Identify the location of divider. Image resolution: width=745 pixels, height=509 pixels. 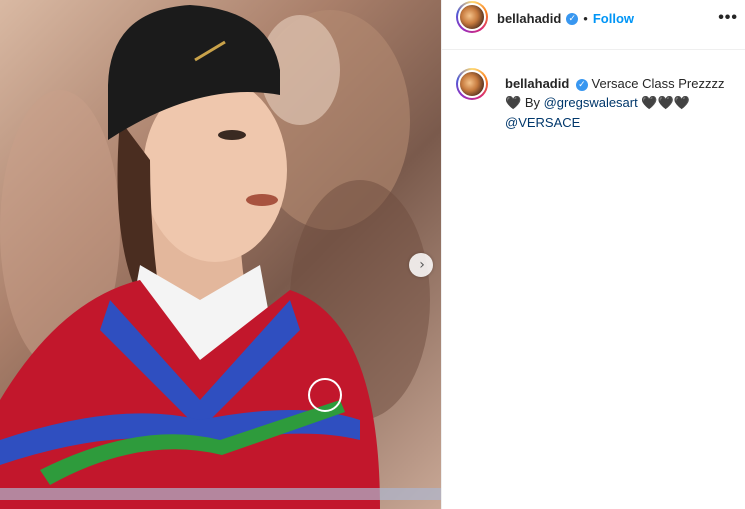
(441, 254).